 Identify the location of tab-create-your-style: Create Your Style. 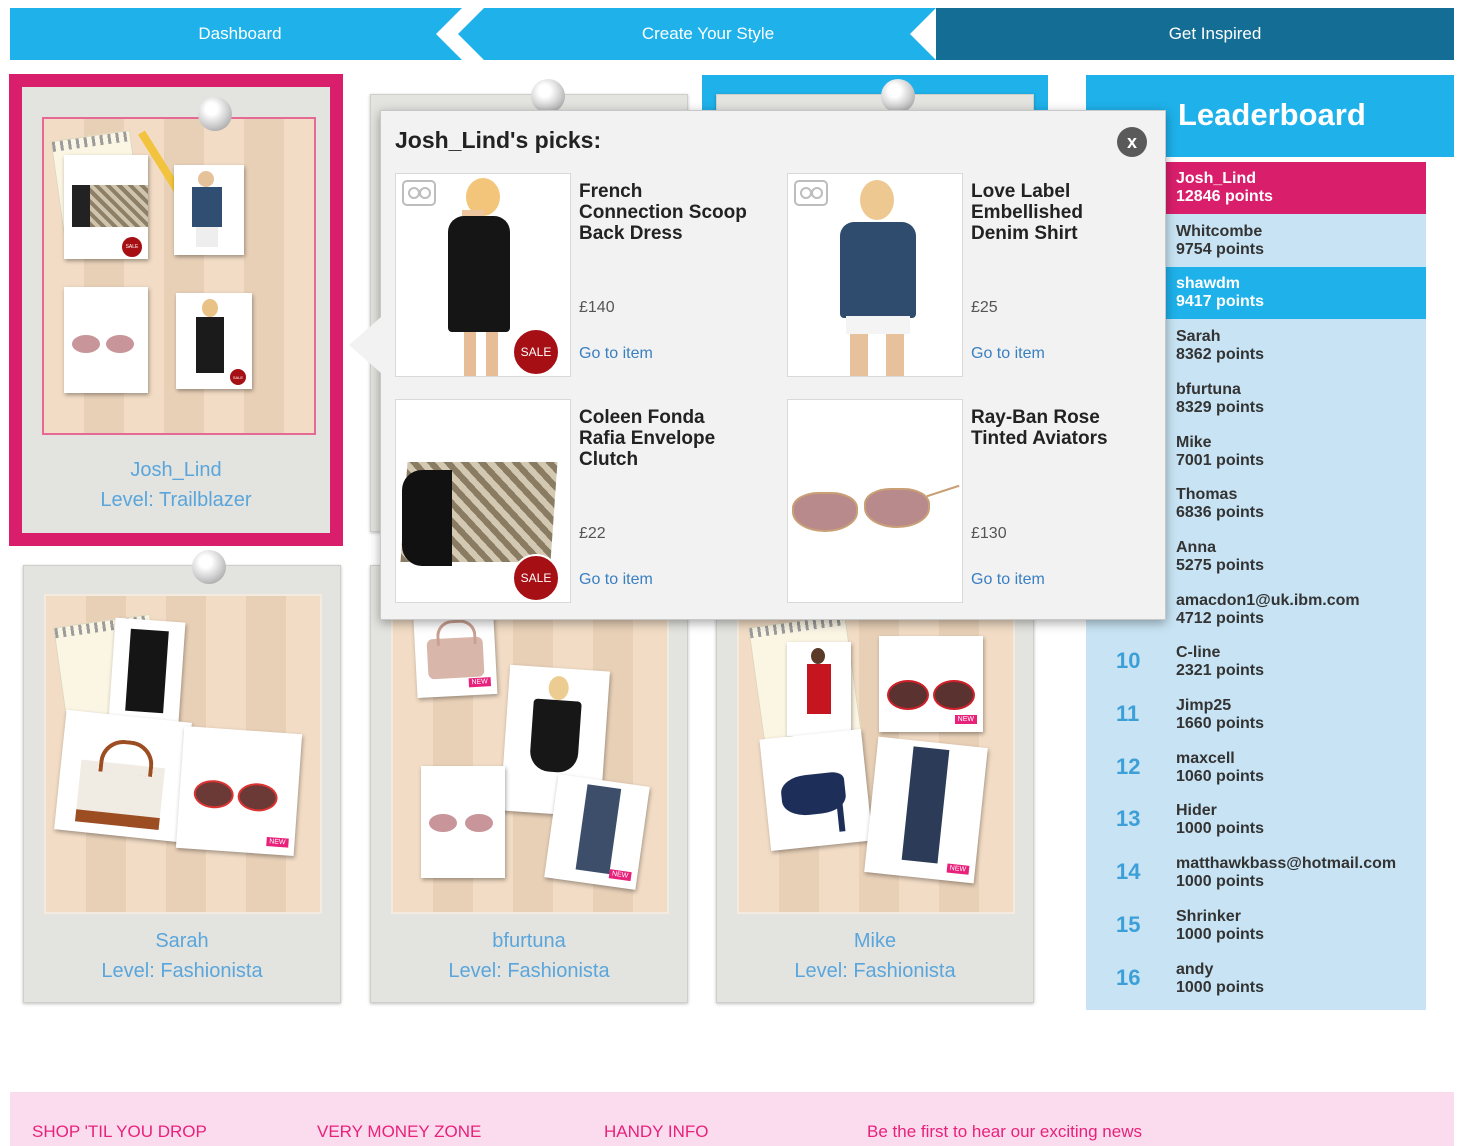
(708, 34).